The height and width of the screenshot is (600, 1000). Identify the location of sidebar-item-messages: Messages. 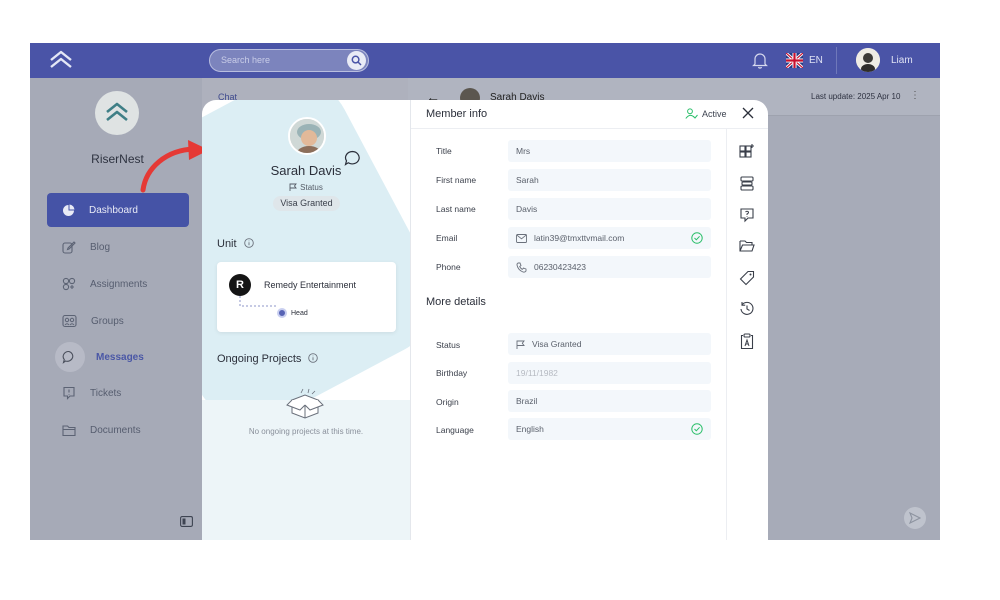
(118, 357).